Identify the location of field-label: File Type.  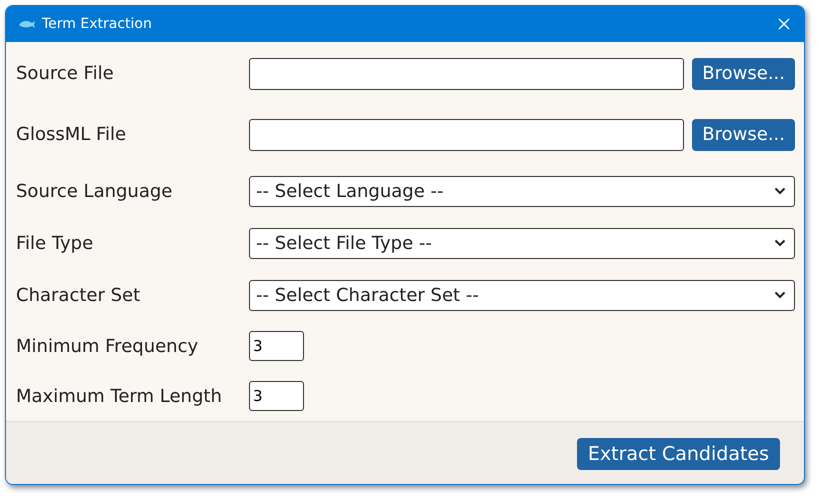
(55, 243).